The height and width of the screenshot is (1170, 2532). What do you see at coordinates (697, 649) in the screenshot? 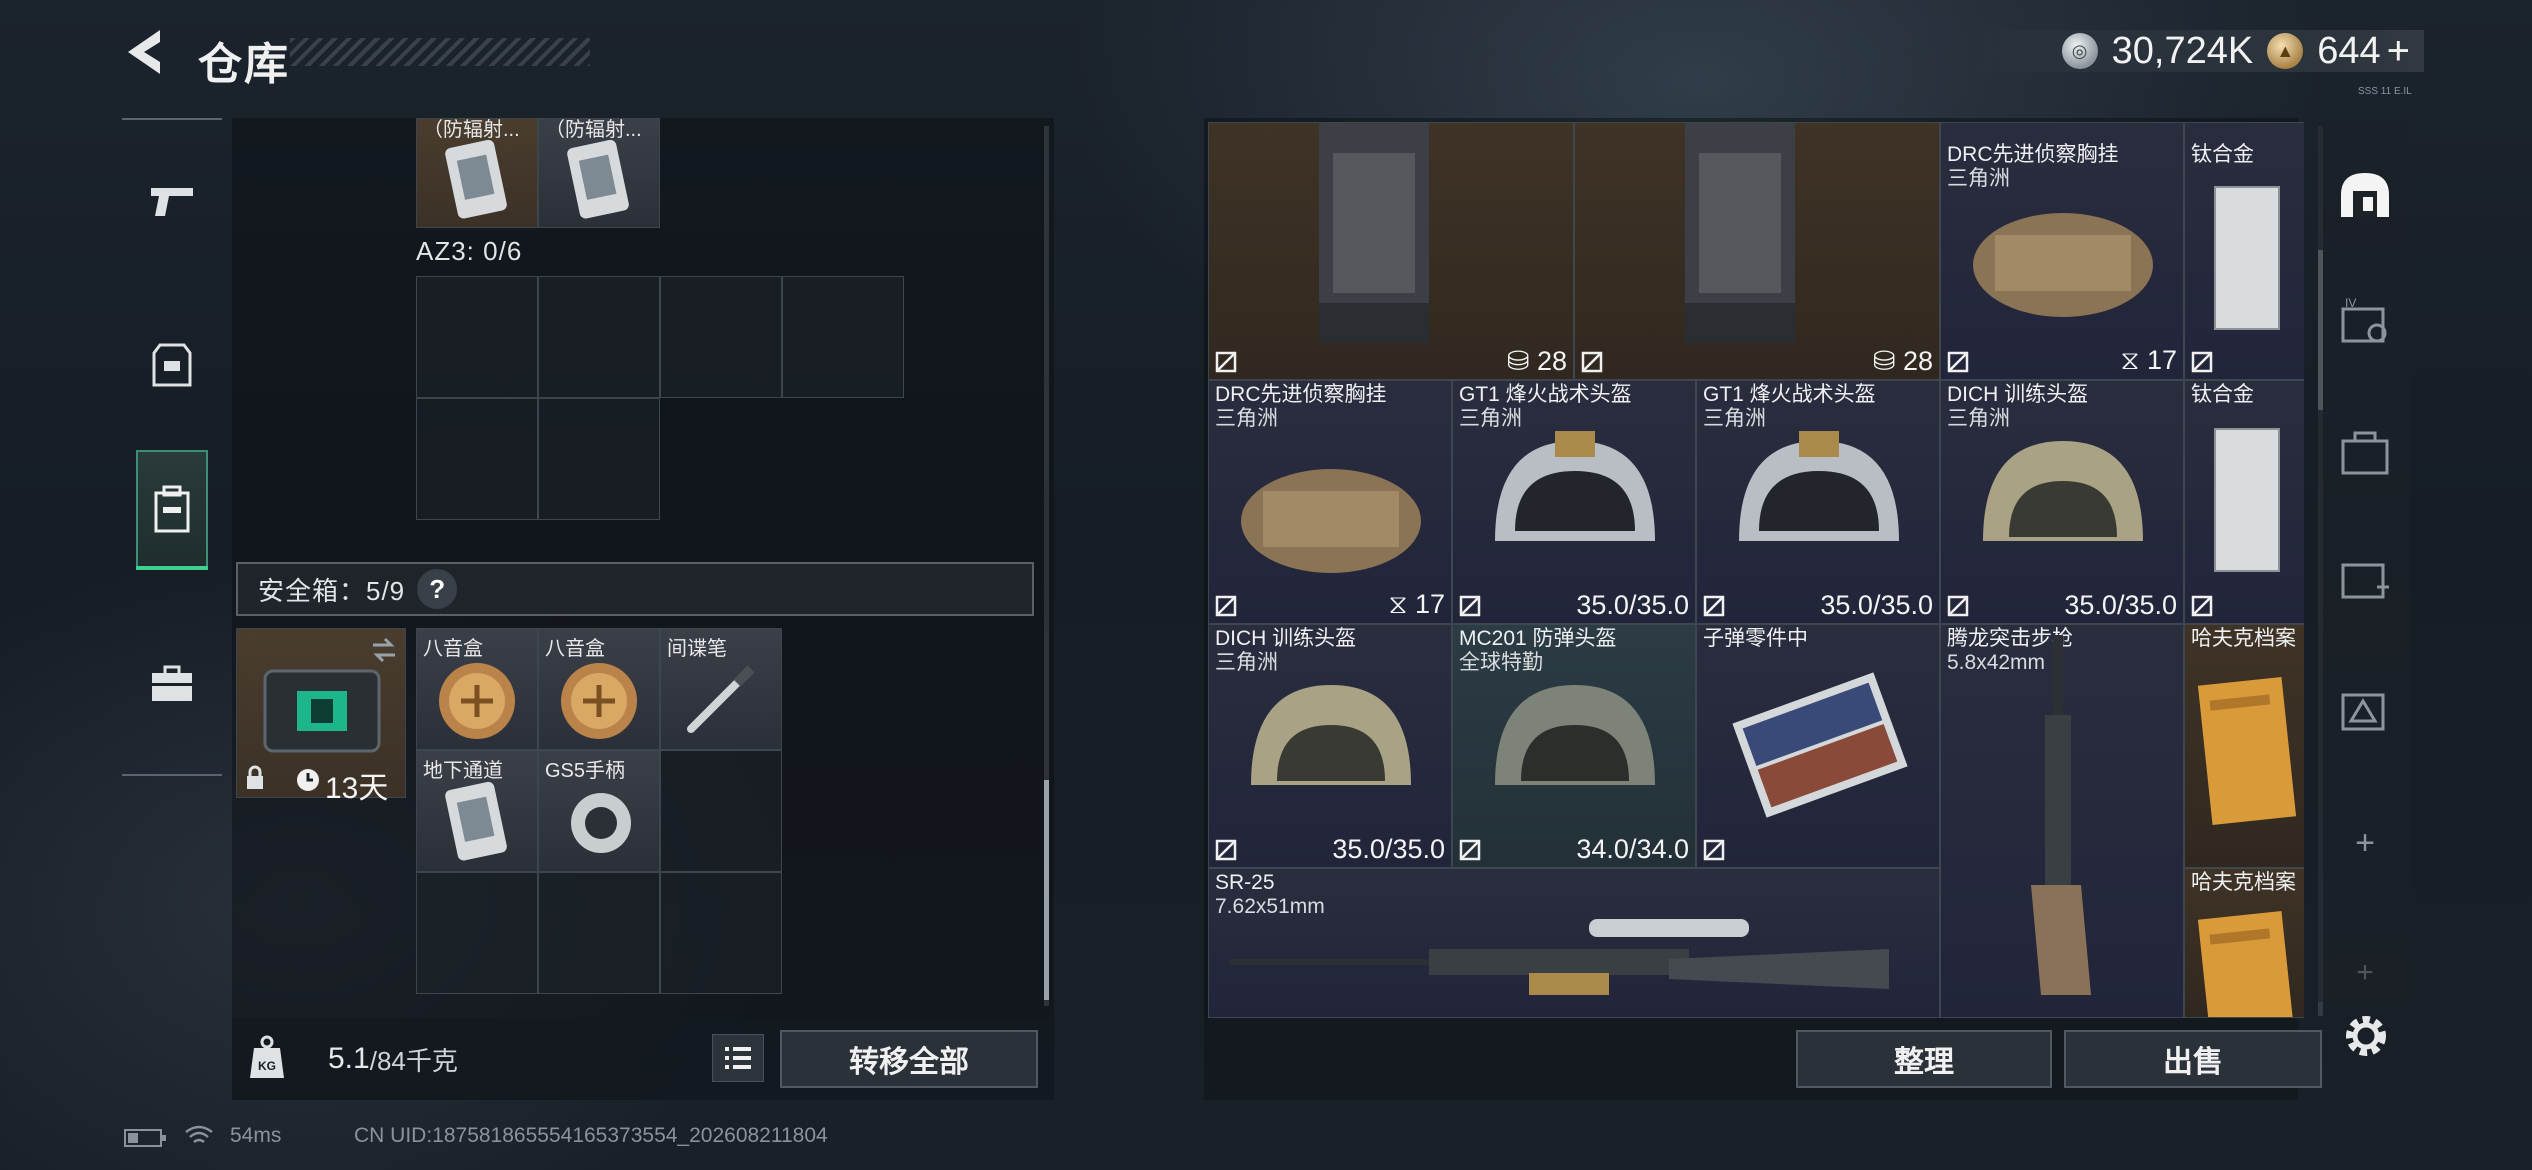
I see `item-label: 间谍笔` at bounding box center [697, 649].